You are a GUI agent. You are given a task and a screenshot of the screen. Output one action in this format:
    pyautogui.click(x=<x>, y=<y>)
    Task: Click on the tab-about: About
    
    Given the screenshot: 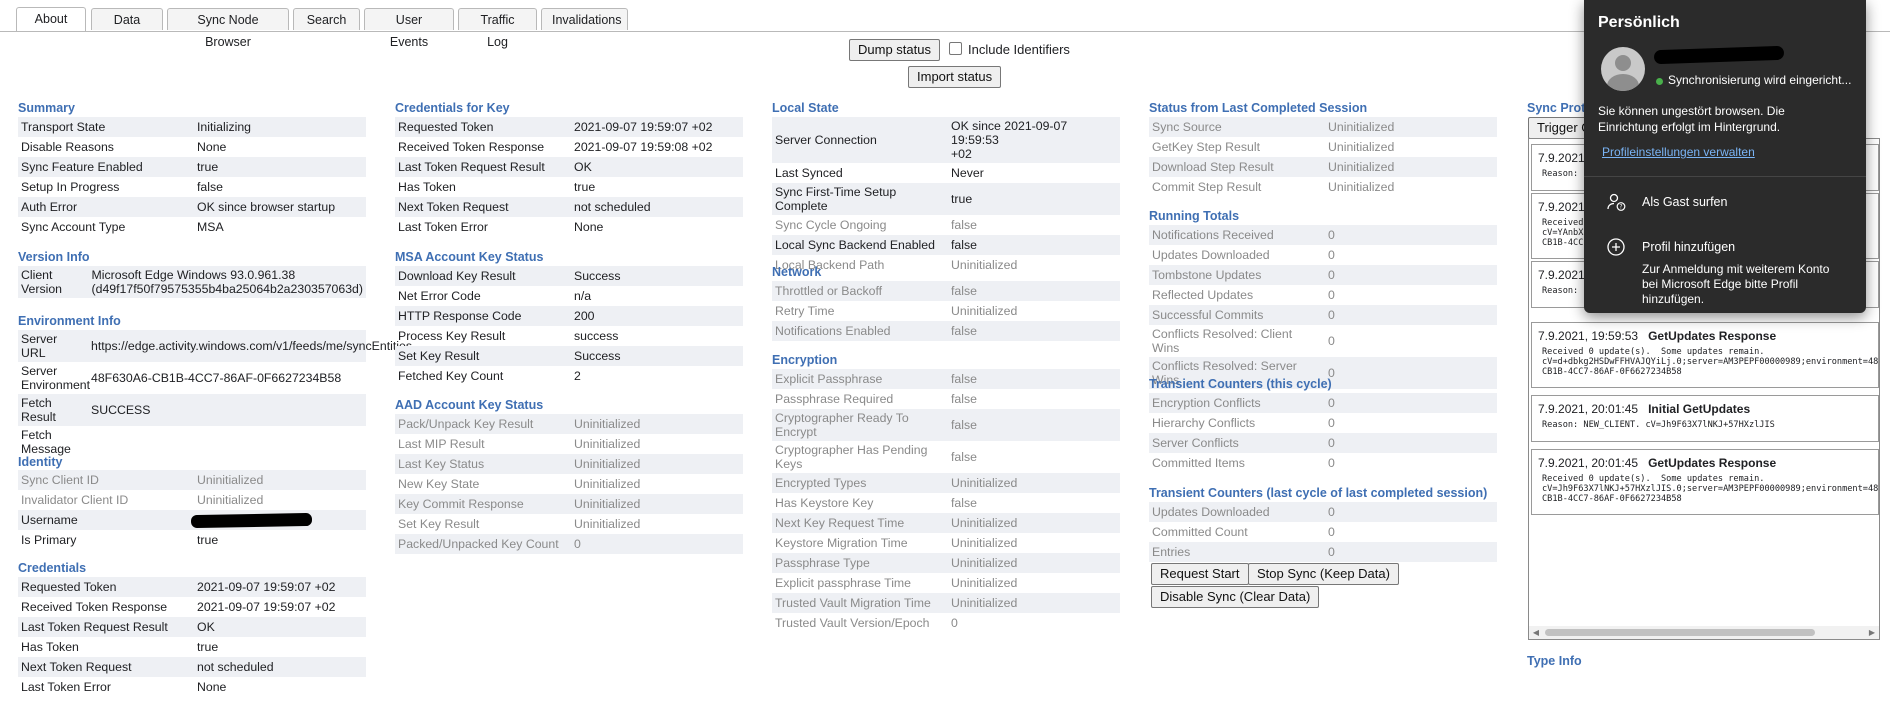 What is the action you would take?
    pyautogui.click(x=51, y=19)
    